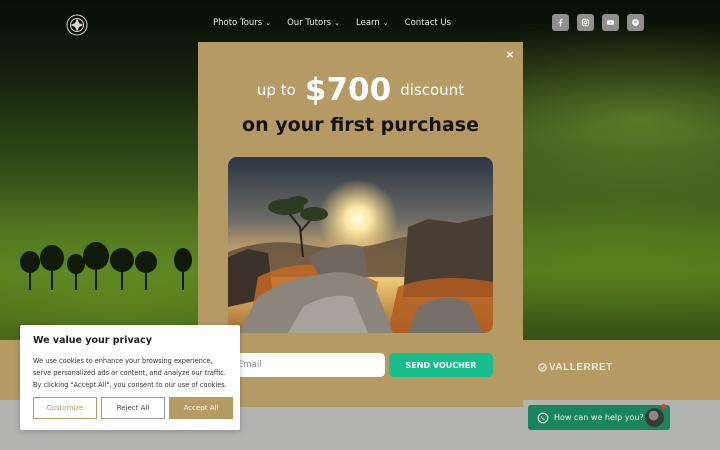  I want to click on instagram-icon, so click(585, 22).